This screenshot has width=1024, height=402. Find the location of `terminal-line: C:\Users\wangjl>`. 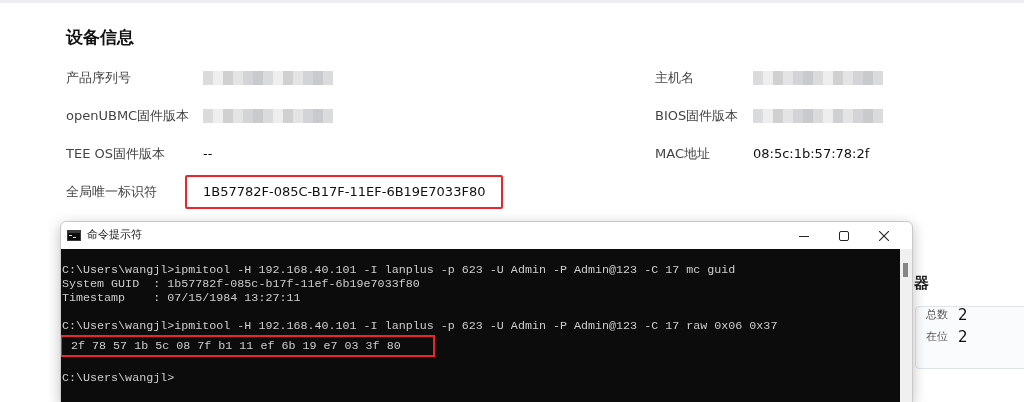

terminal-line: C:\Users\wangjl> is located at coordinates (118, 378).